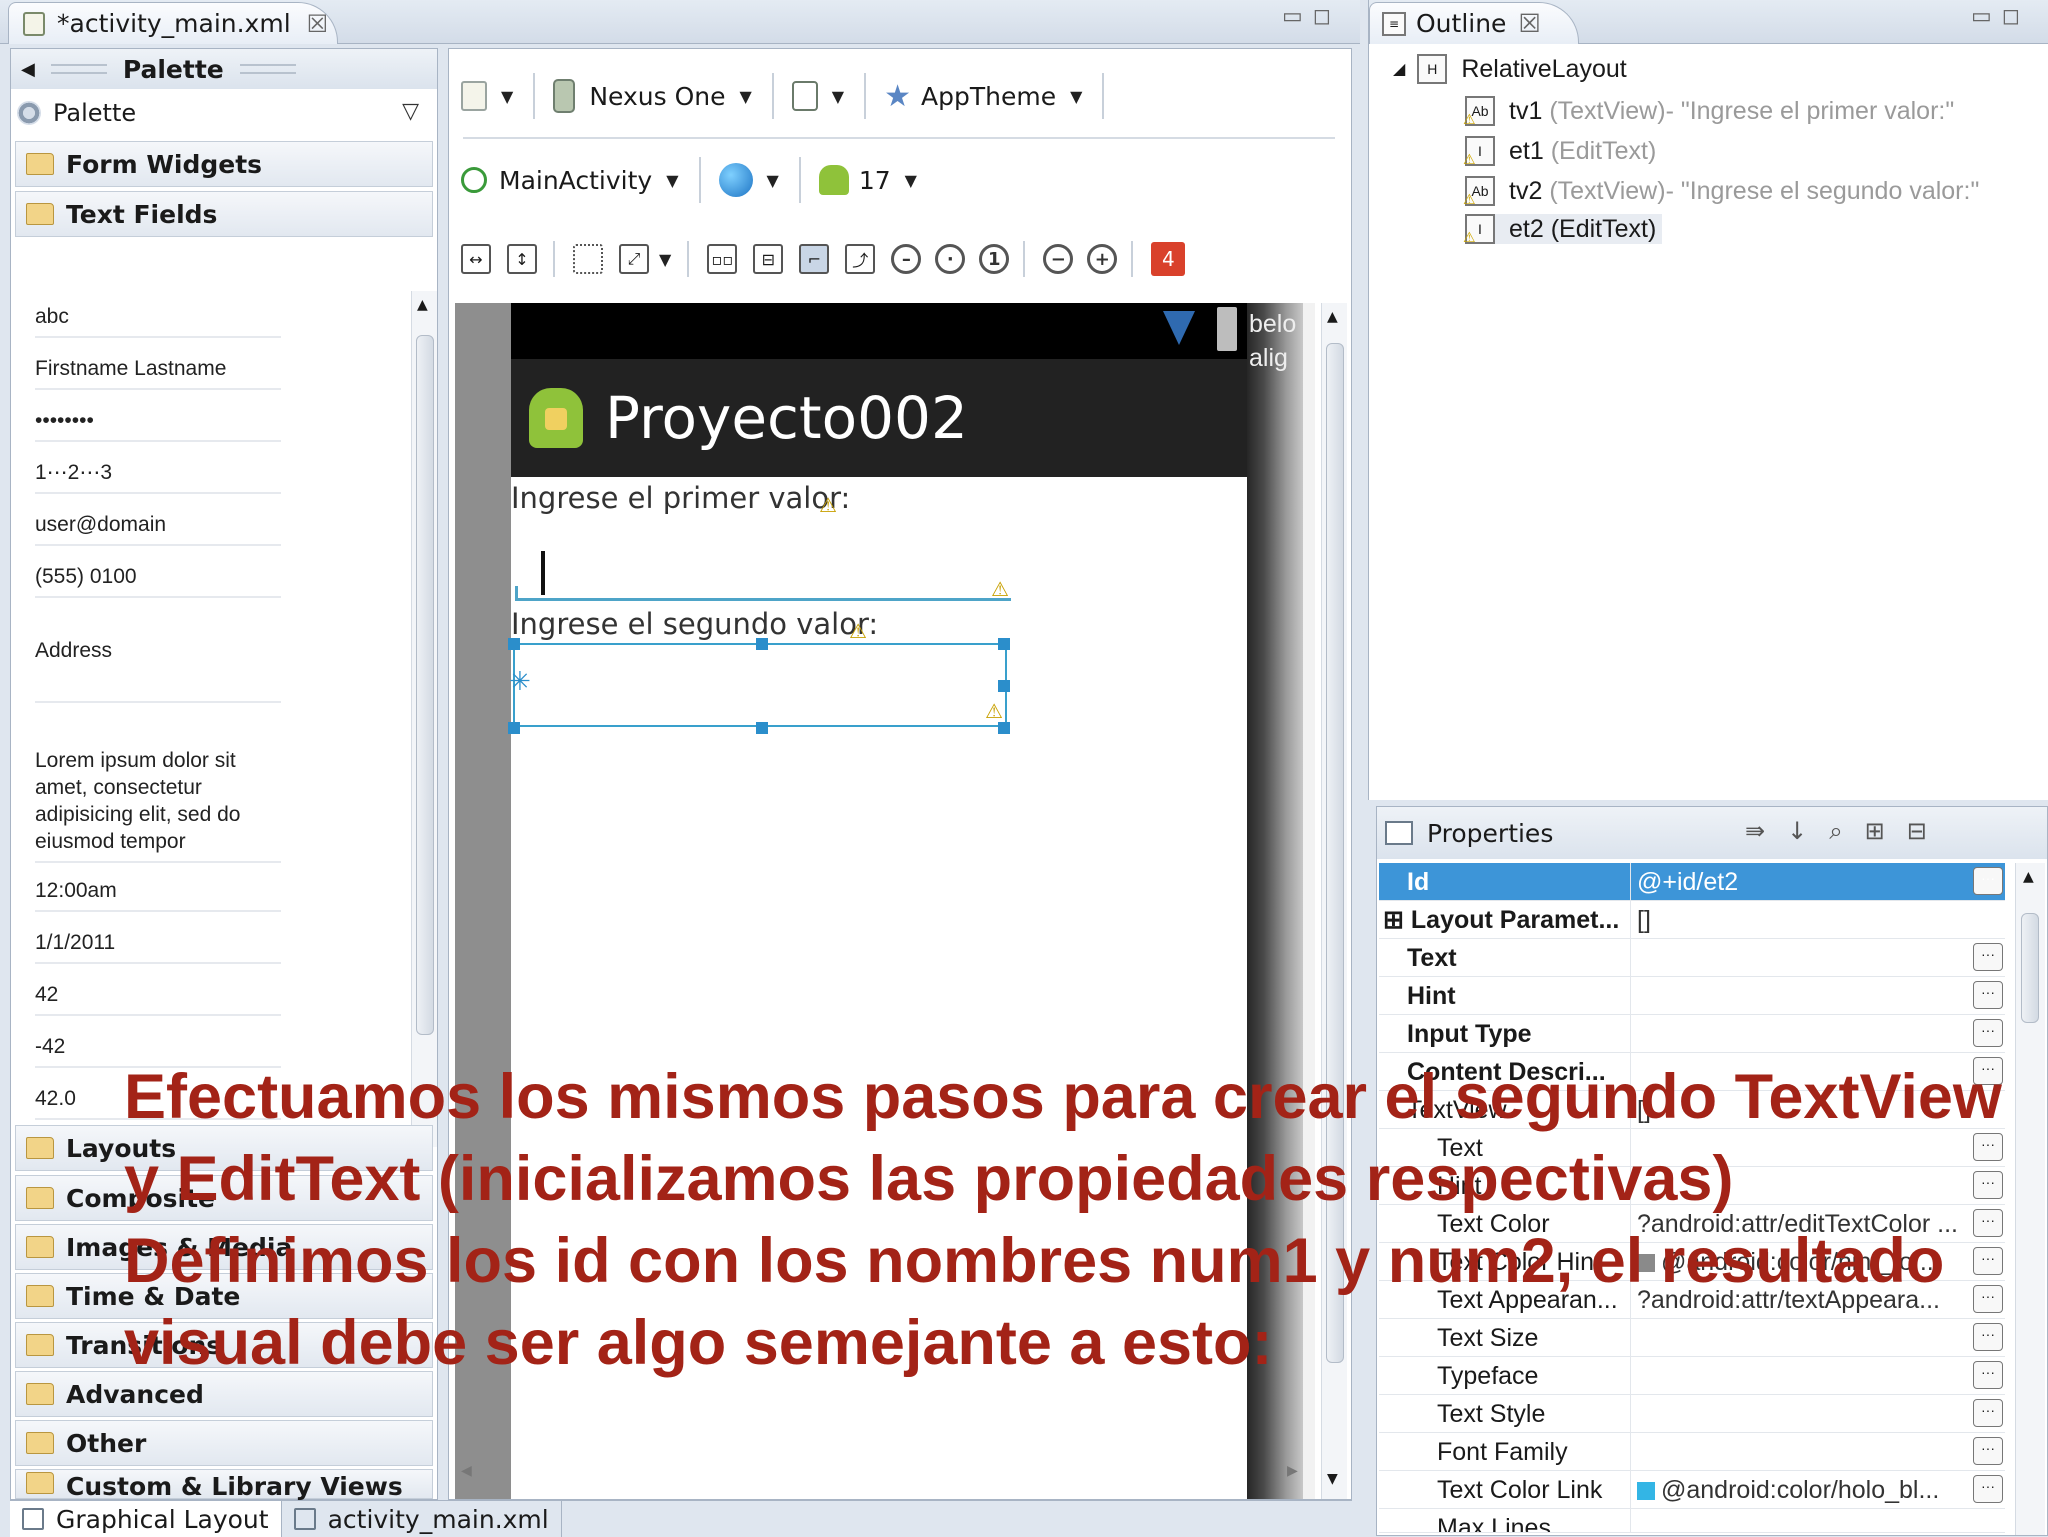 This screenshot has width=2048, height=1537. What do you see at coordinates (224, 1485) in the screenshot?
I see `category-custom-library-views: Custom & Library Views` at bounding box center [224, 1485].